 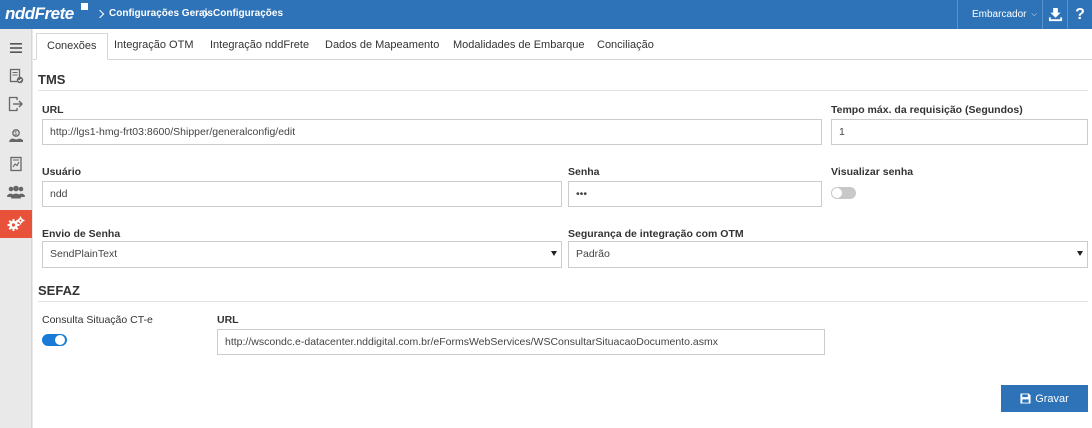 I want to click on help-button: ?, so click(x=1080, y=14).